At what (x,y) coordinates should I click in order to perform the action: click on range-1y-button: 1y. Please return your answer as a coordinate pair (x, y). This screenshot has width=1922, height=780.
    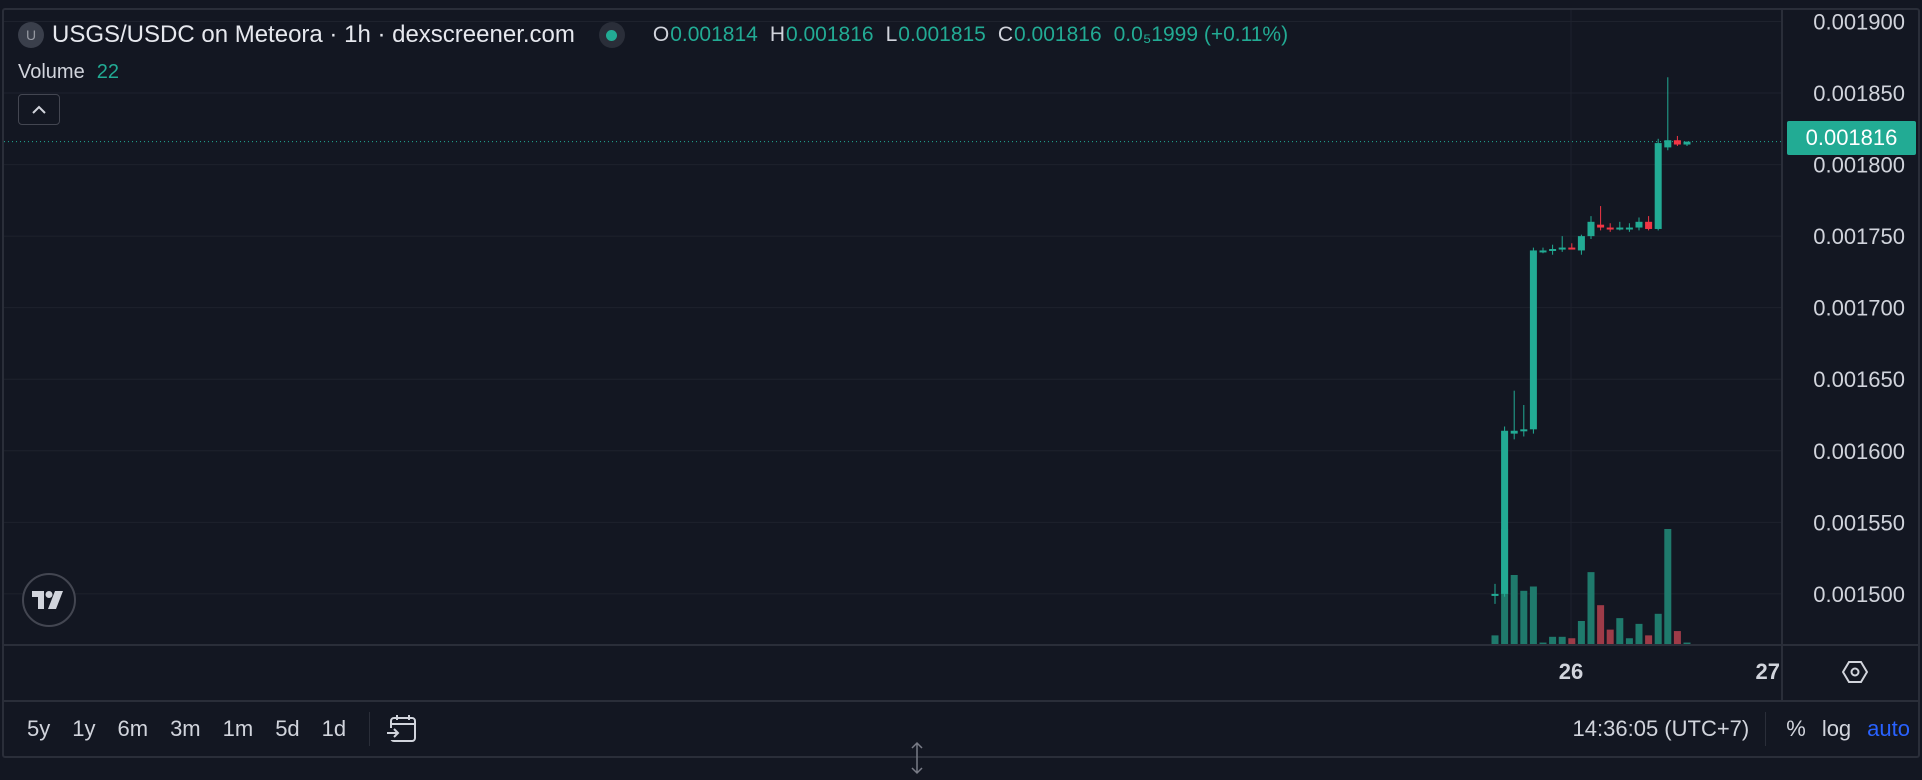
    Looking at the image, I should click on (83, 729).